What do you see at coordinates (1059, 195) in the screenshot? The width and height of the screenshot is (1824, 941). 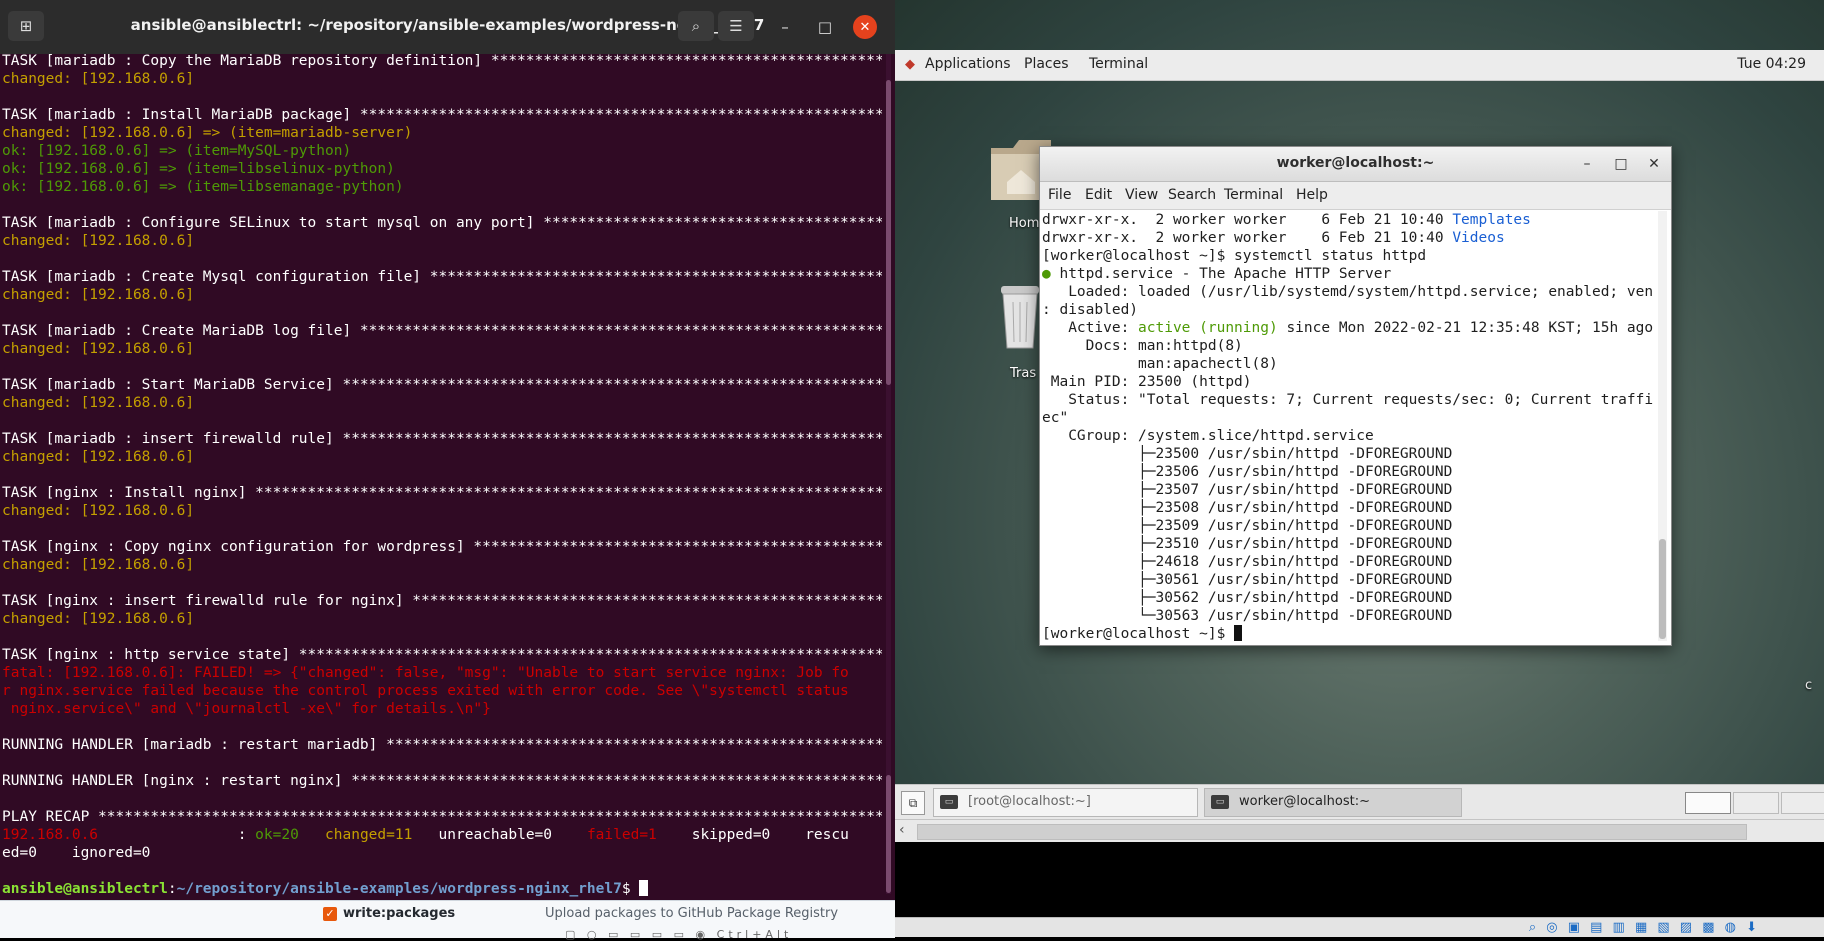 I see `menu-file: File` at bounding box center [1059, 195].